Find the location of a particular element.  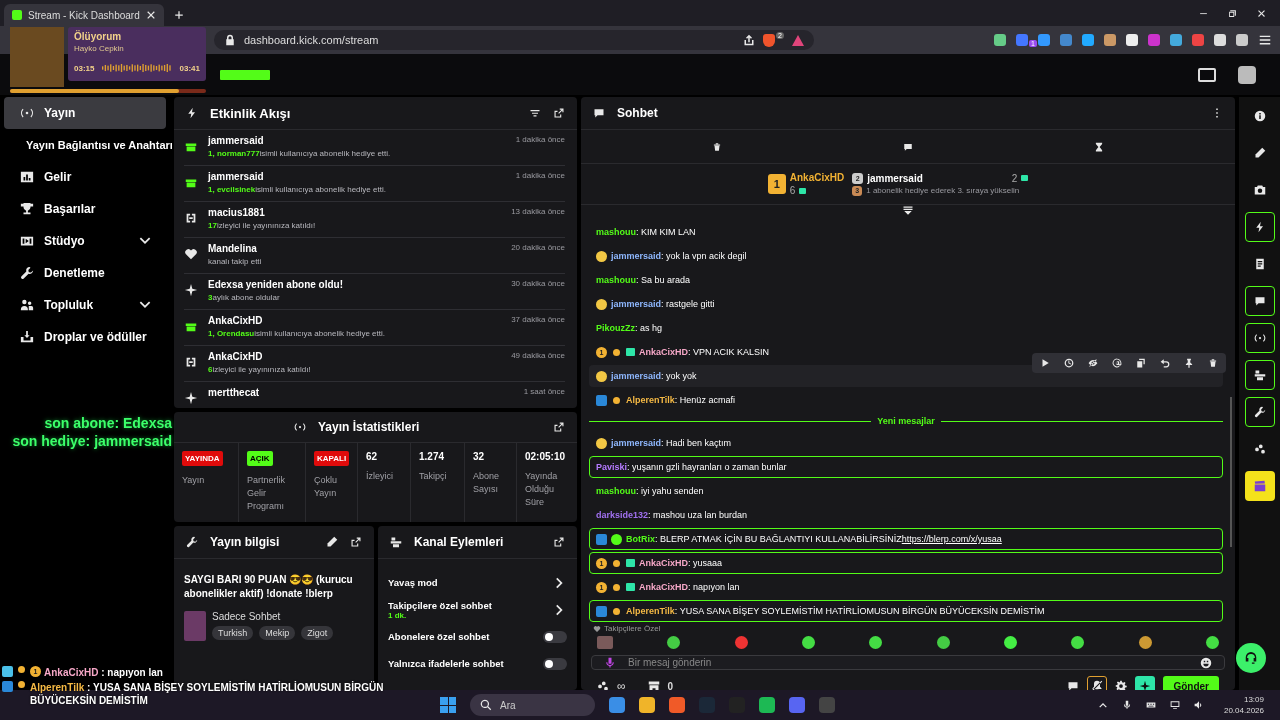

tag-chip: Zigot is located at coordinates (317, 633).